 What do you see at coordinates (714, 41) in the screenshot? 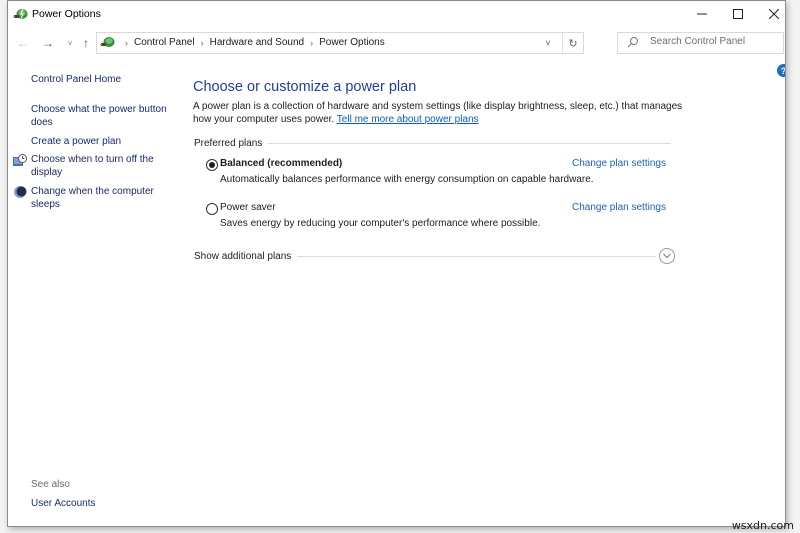
I see `search-input` at bounding box center [714, 41].